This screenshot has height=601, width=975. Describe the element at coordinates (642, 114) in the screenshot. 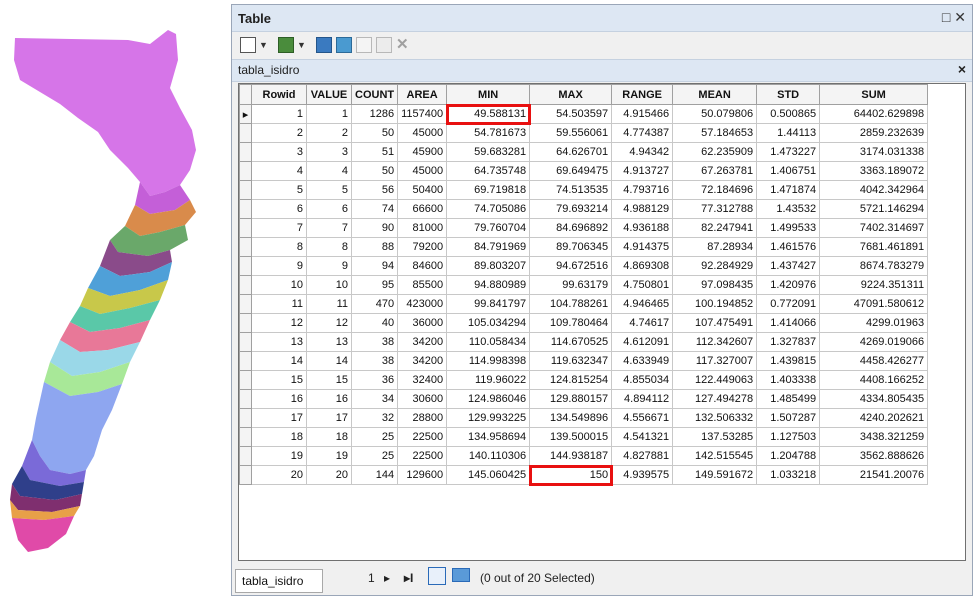

I see `table-cell: 4.915466` at that location.